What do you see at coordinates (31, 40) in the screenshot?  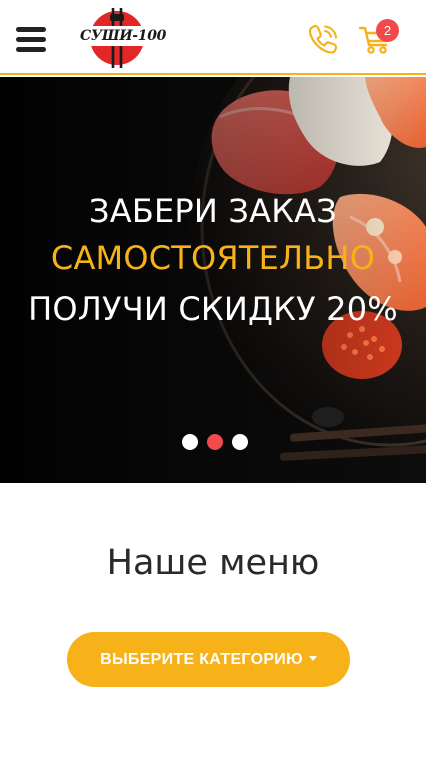 I see `hamburger-menu-icon` at bounding box center [31, 40].